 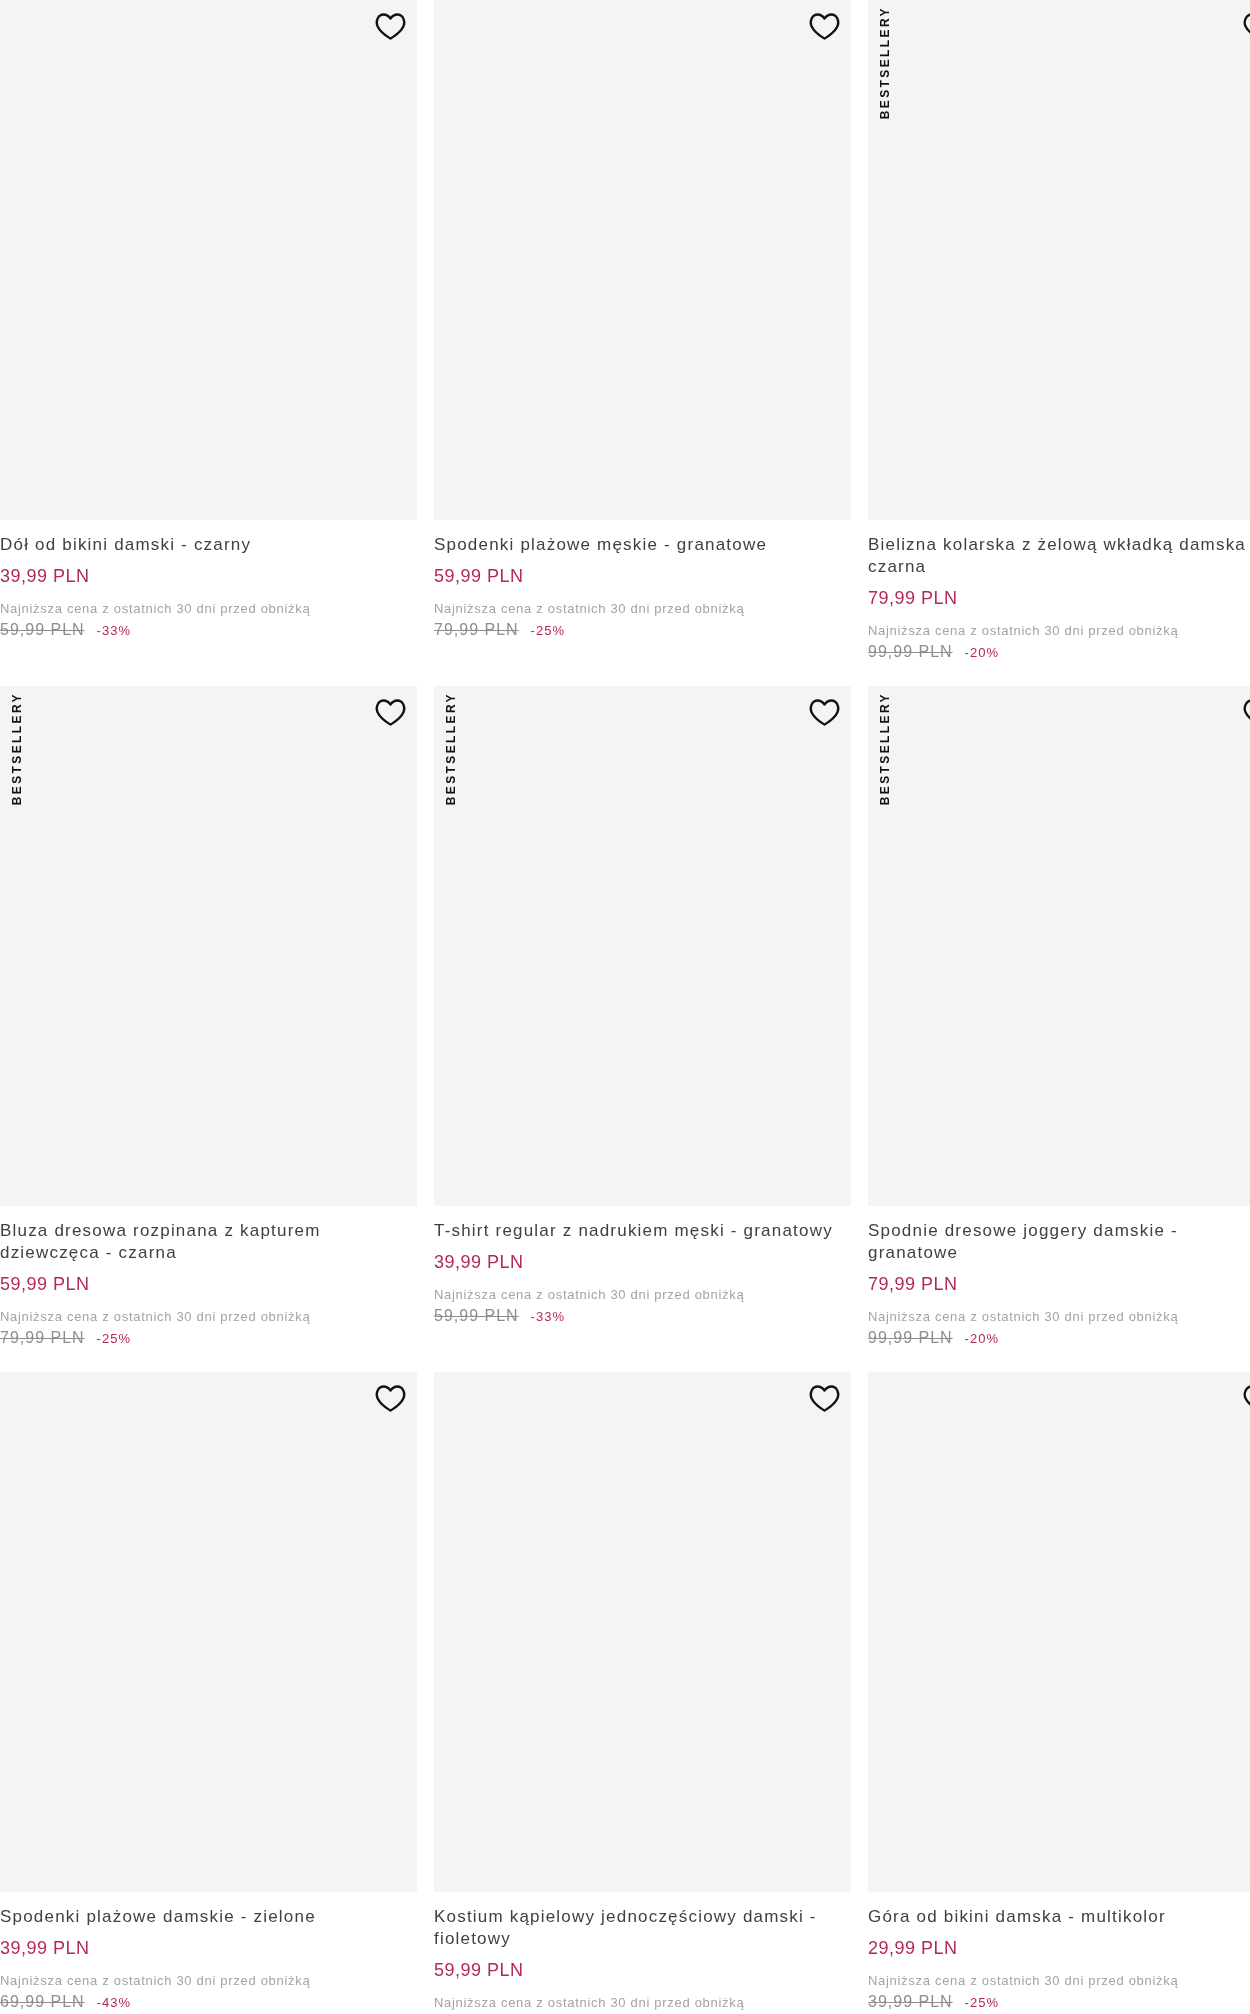 I want to click on product-title: Spodnie dresowe joggery damskie - granatowe, so click(x=1059, y=1242).